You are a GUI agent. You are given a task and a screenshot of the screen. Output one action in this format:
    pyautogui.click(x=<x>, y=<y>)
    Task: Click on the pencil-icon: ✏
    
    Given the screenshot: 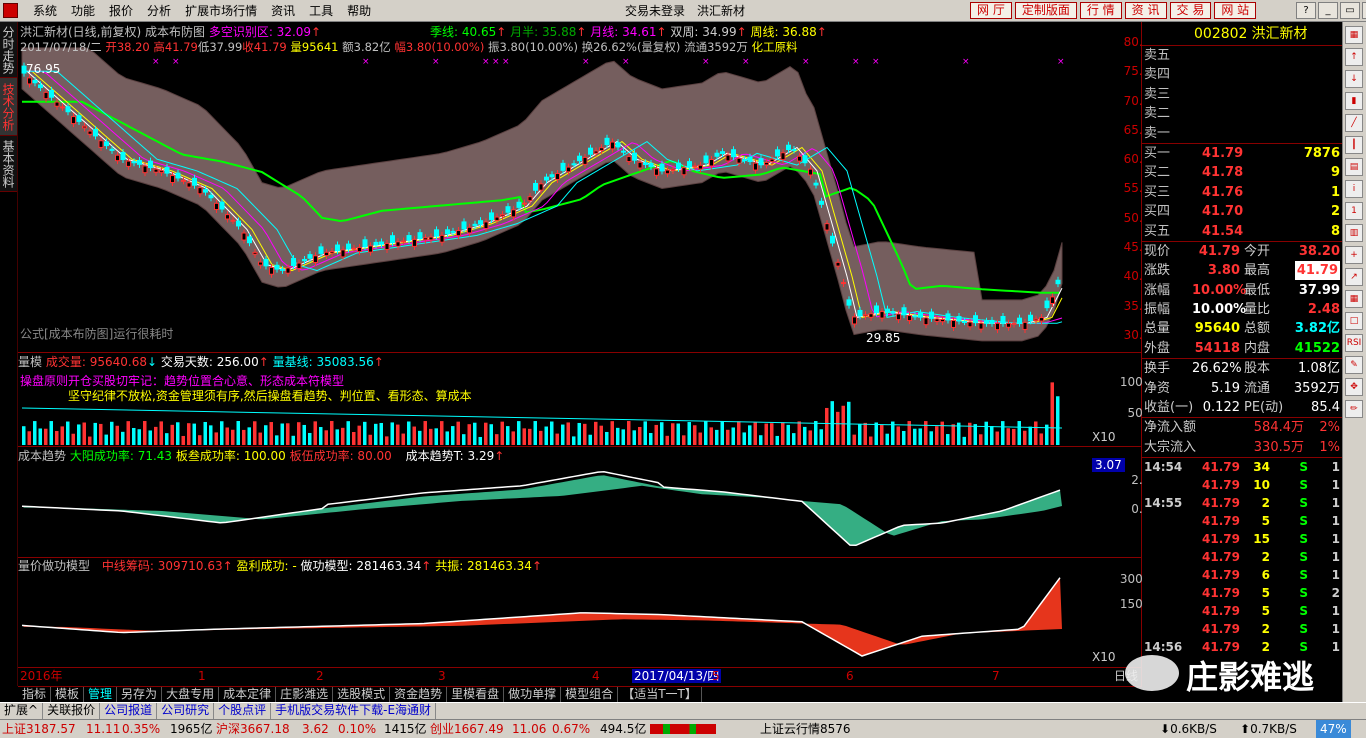 What is the action you would take?
    pyautogui.click(x=1354, y=409)
    